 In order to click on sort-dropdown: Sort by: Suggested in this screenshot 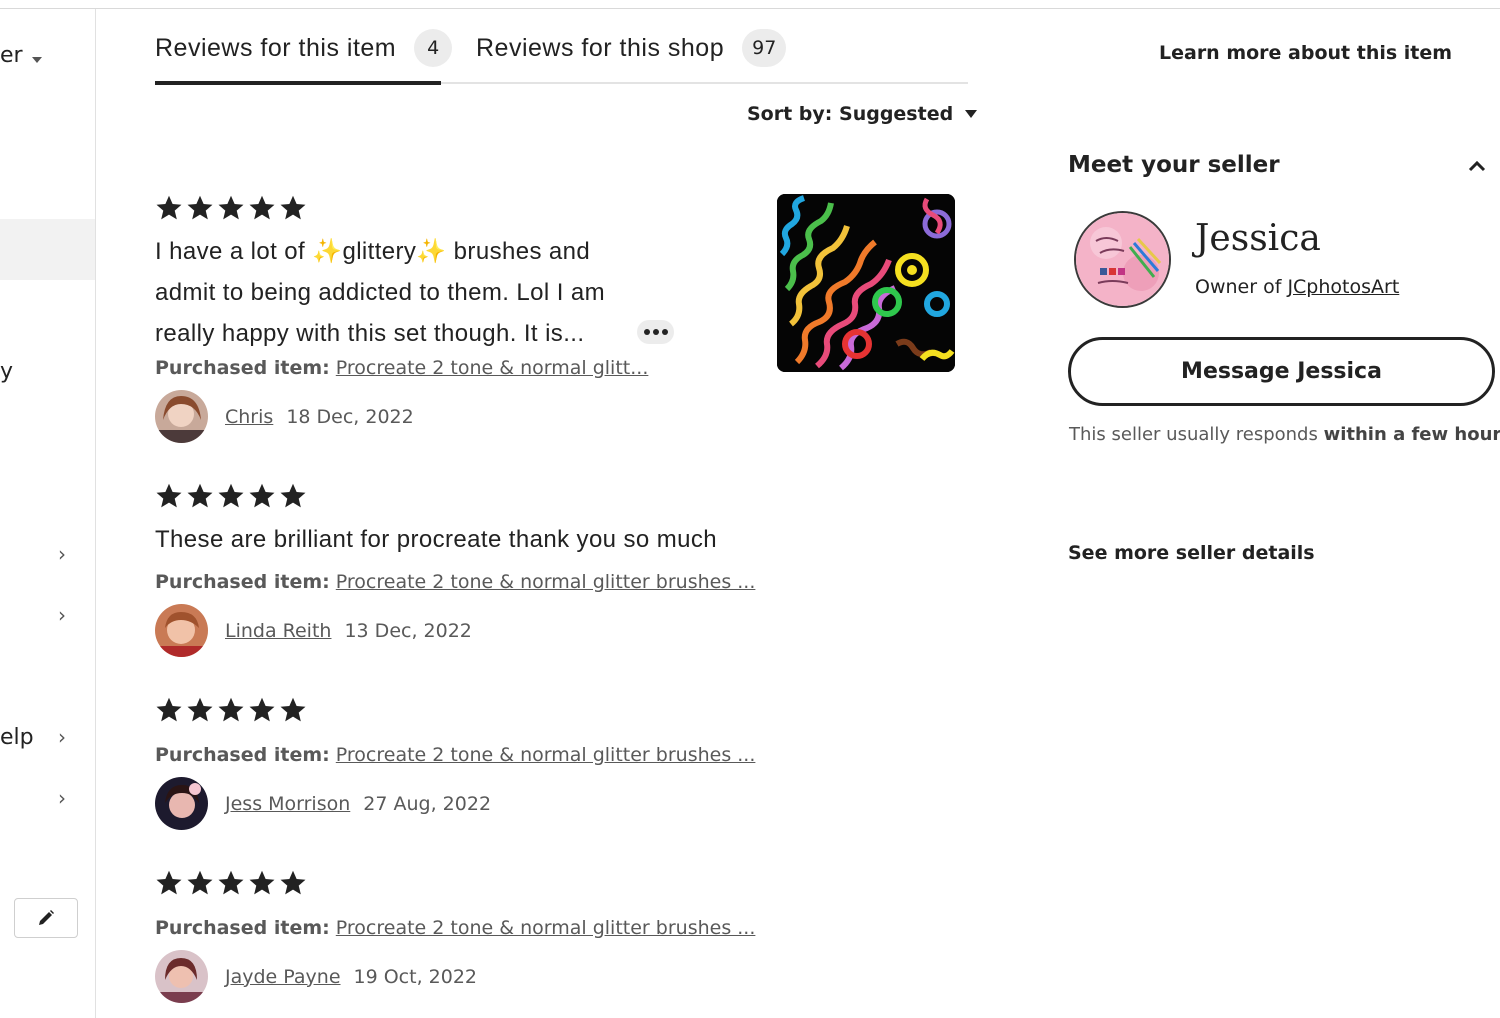, I will do `click(862, 114)`.